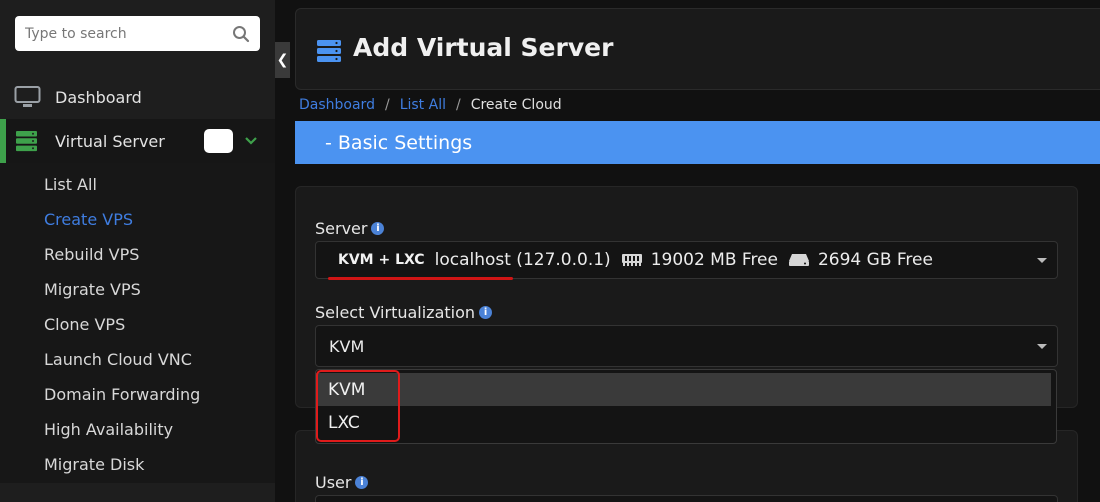  I want to click on server-label: Server i, so click(350, 228).